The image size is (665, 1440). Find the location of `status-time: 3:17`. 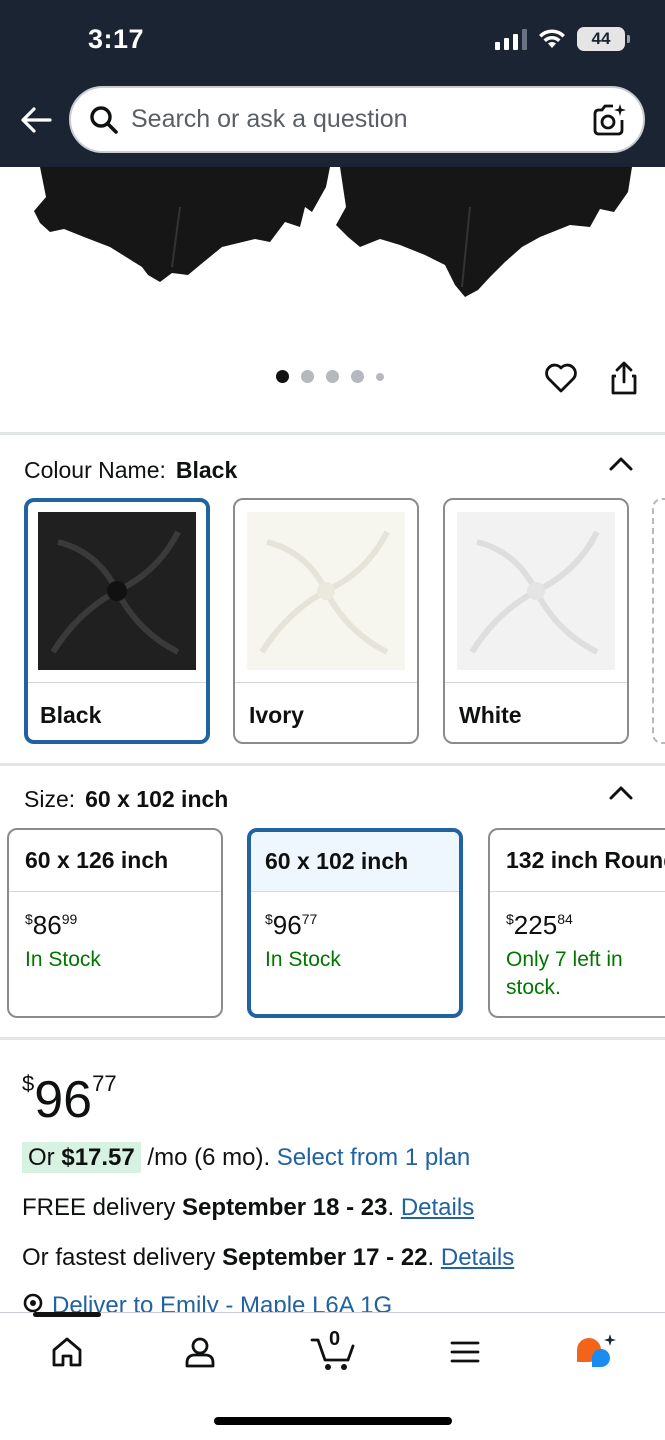

status-time: 3:17 is located at coordinates (116, 39).